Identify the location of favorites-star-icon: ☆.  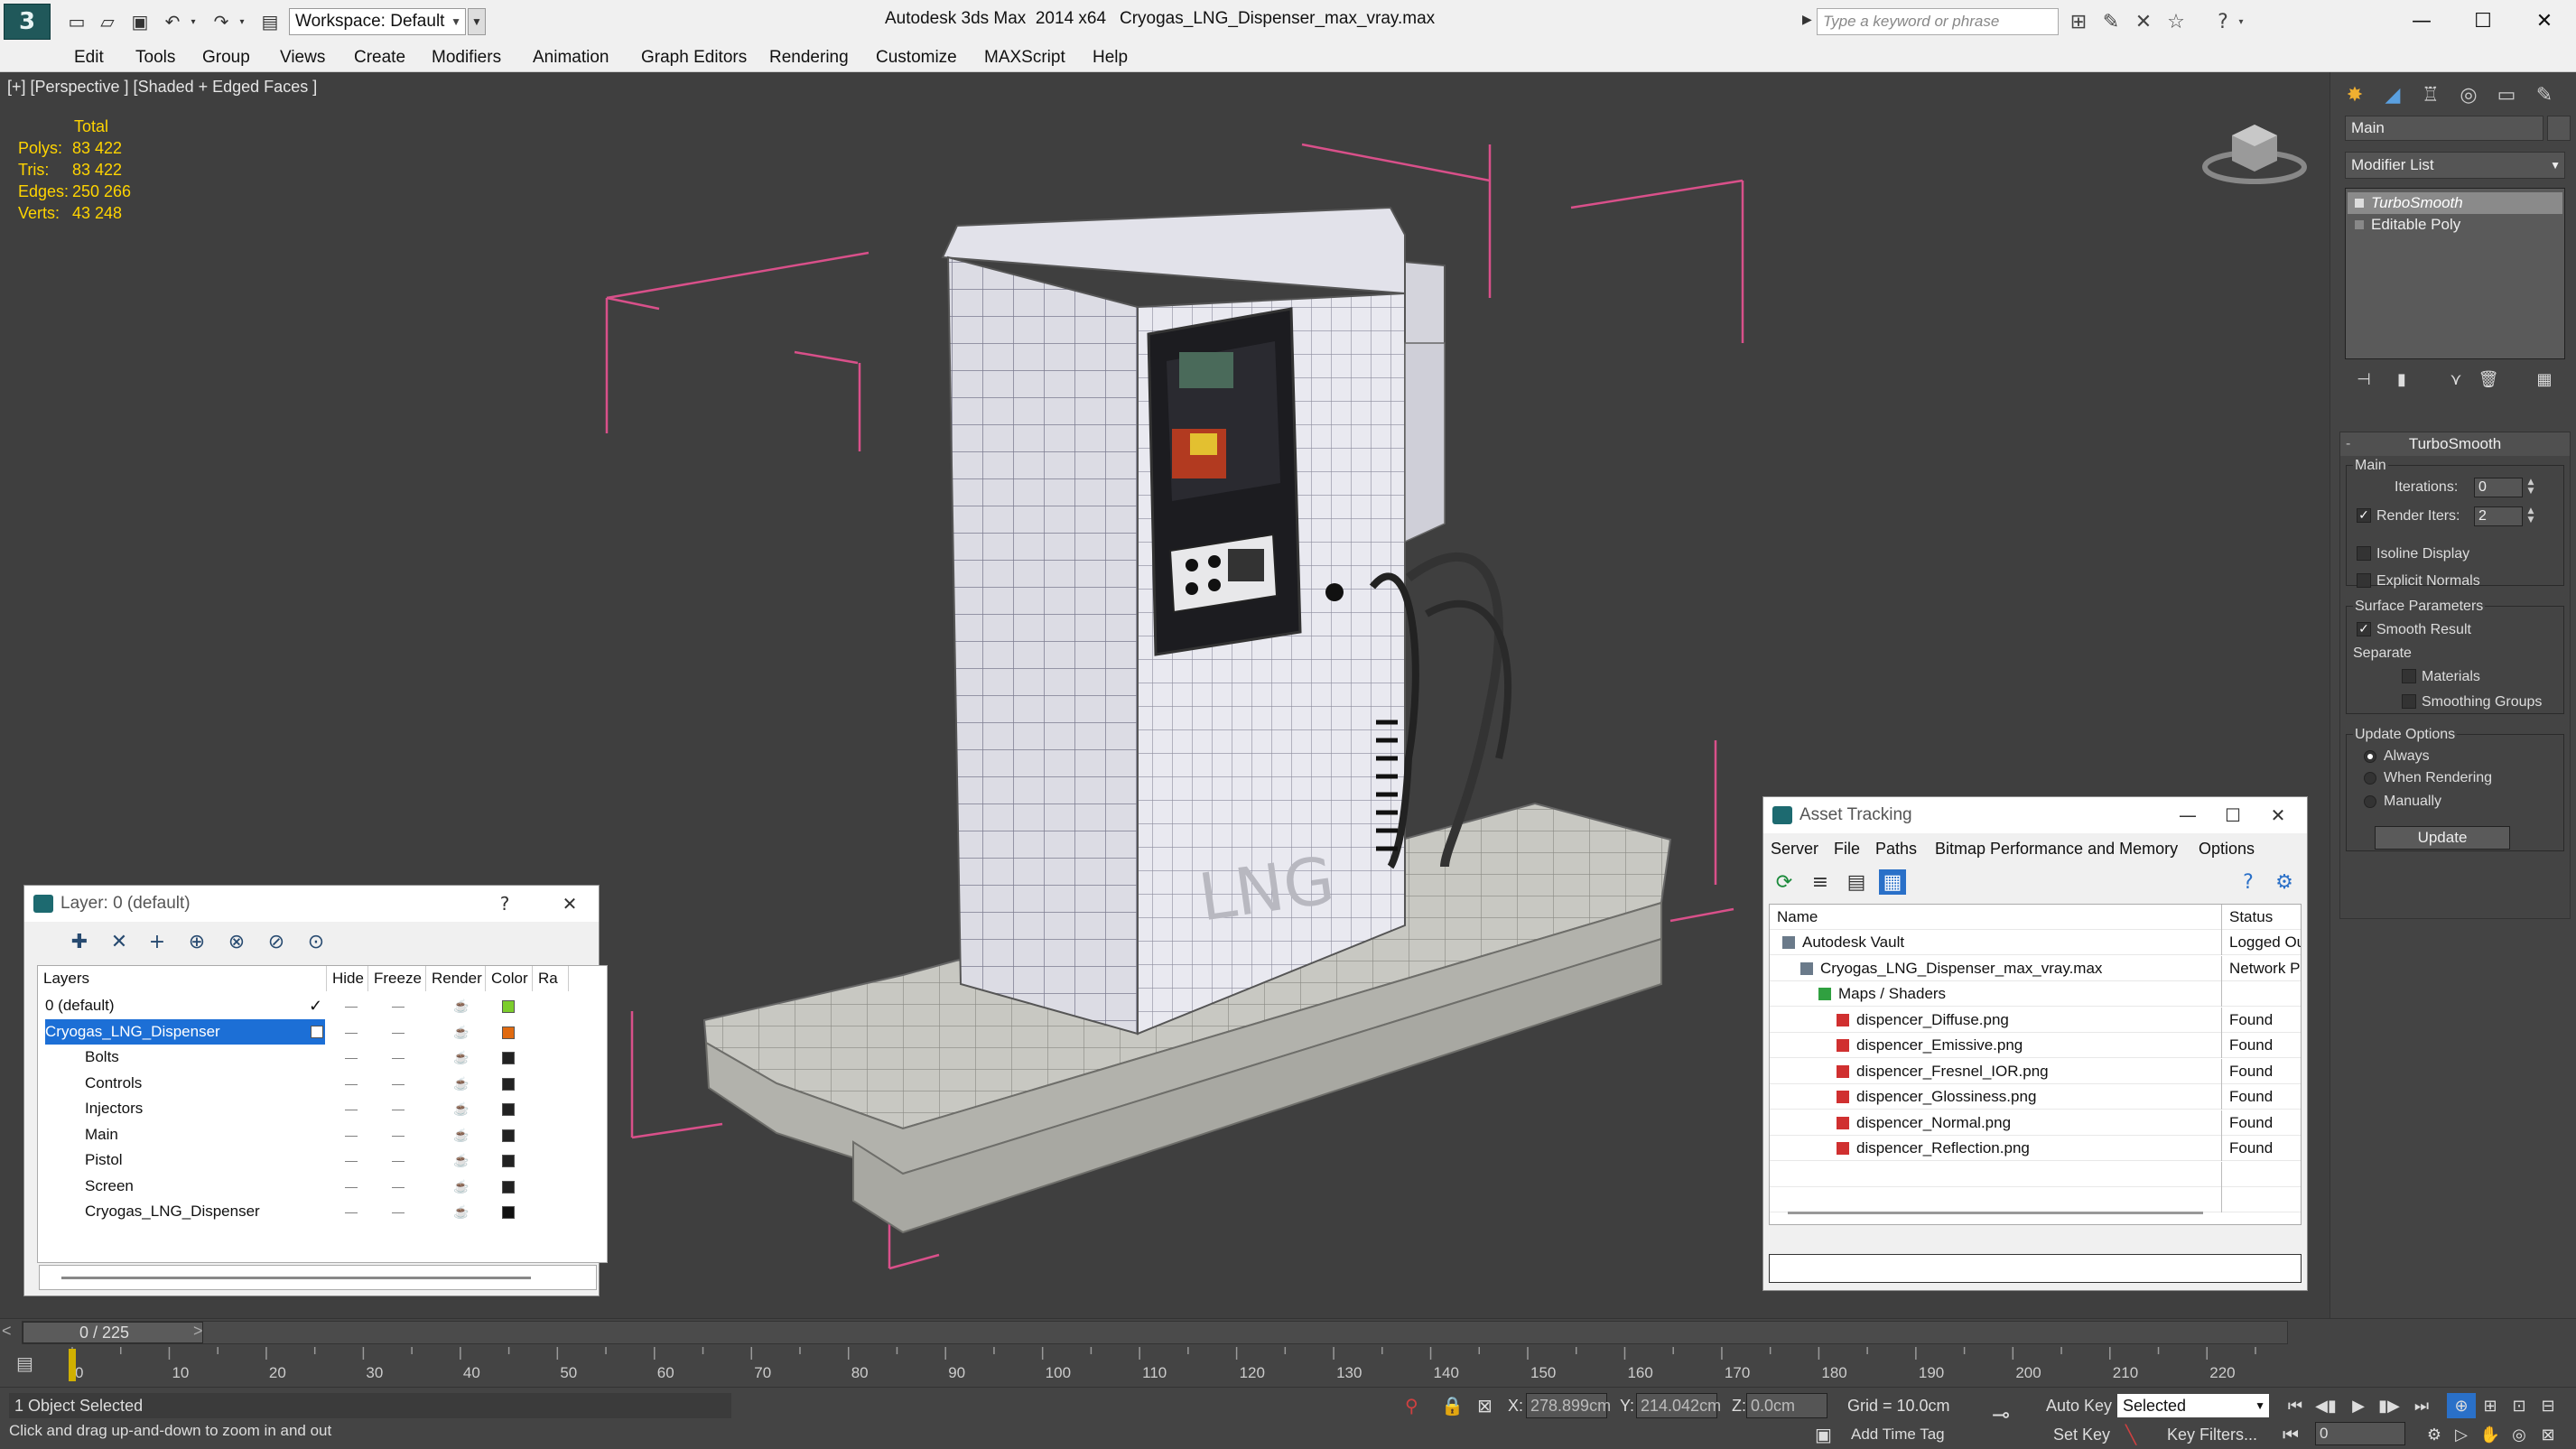
(2176, 21).